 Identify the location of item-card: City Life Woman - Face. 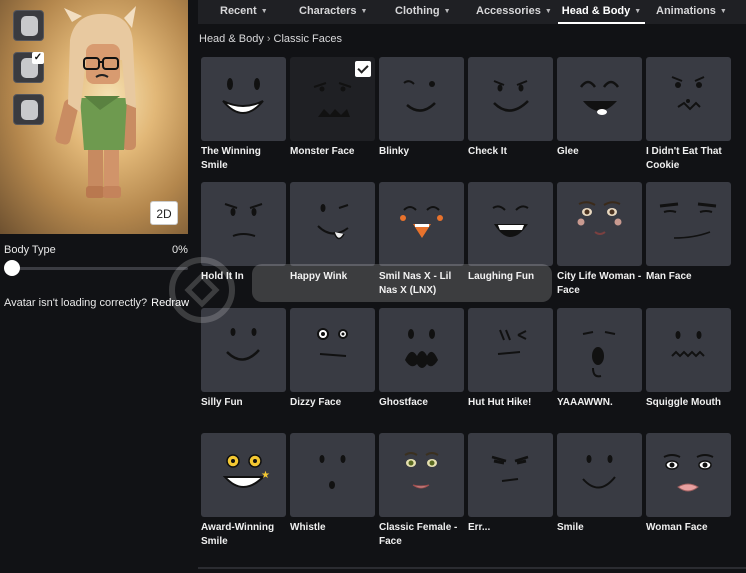
(599, 240).